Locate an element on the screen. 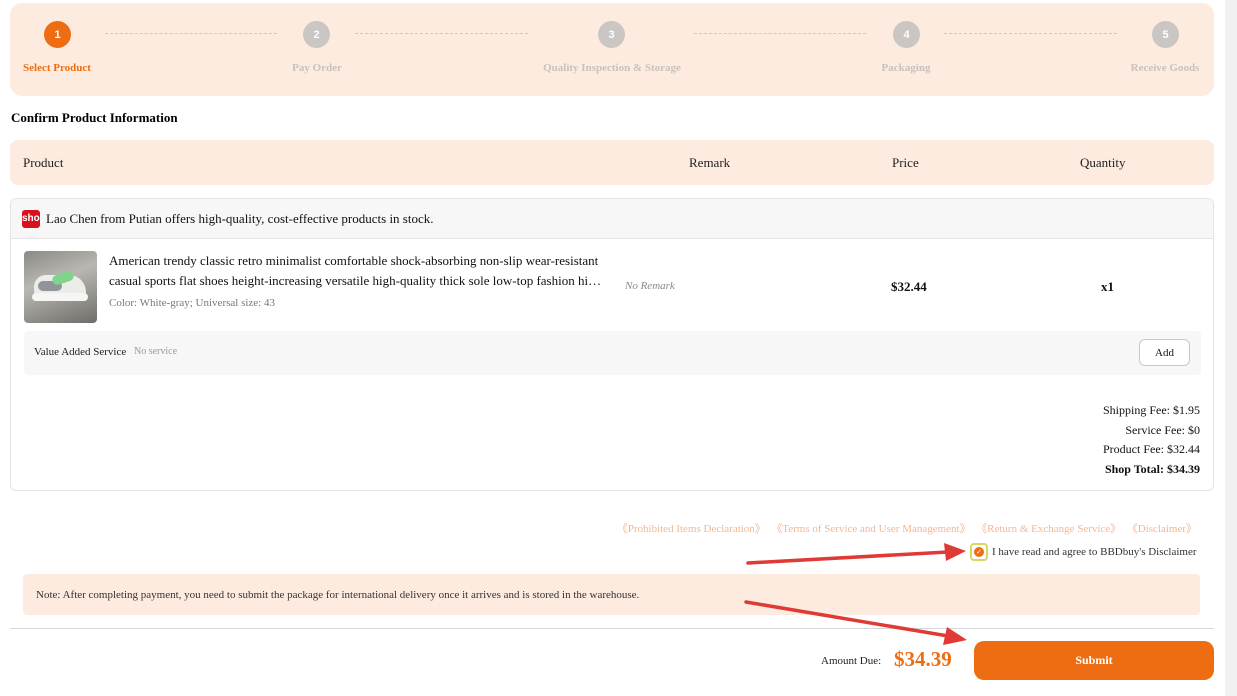  step-3-circle: 3 is located at coordinates (611, 34).